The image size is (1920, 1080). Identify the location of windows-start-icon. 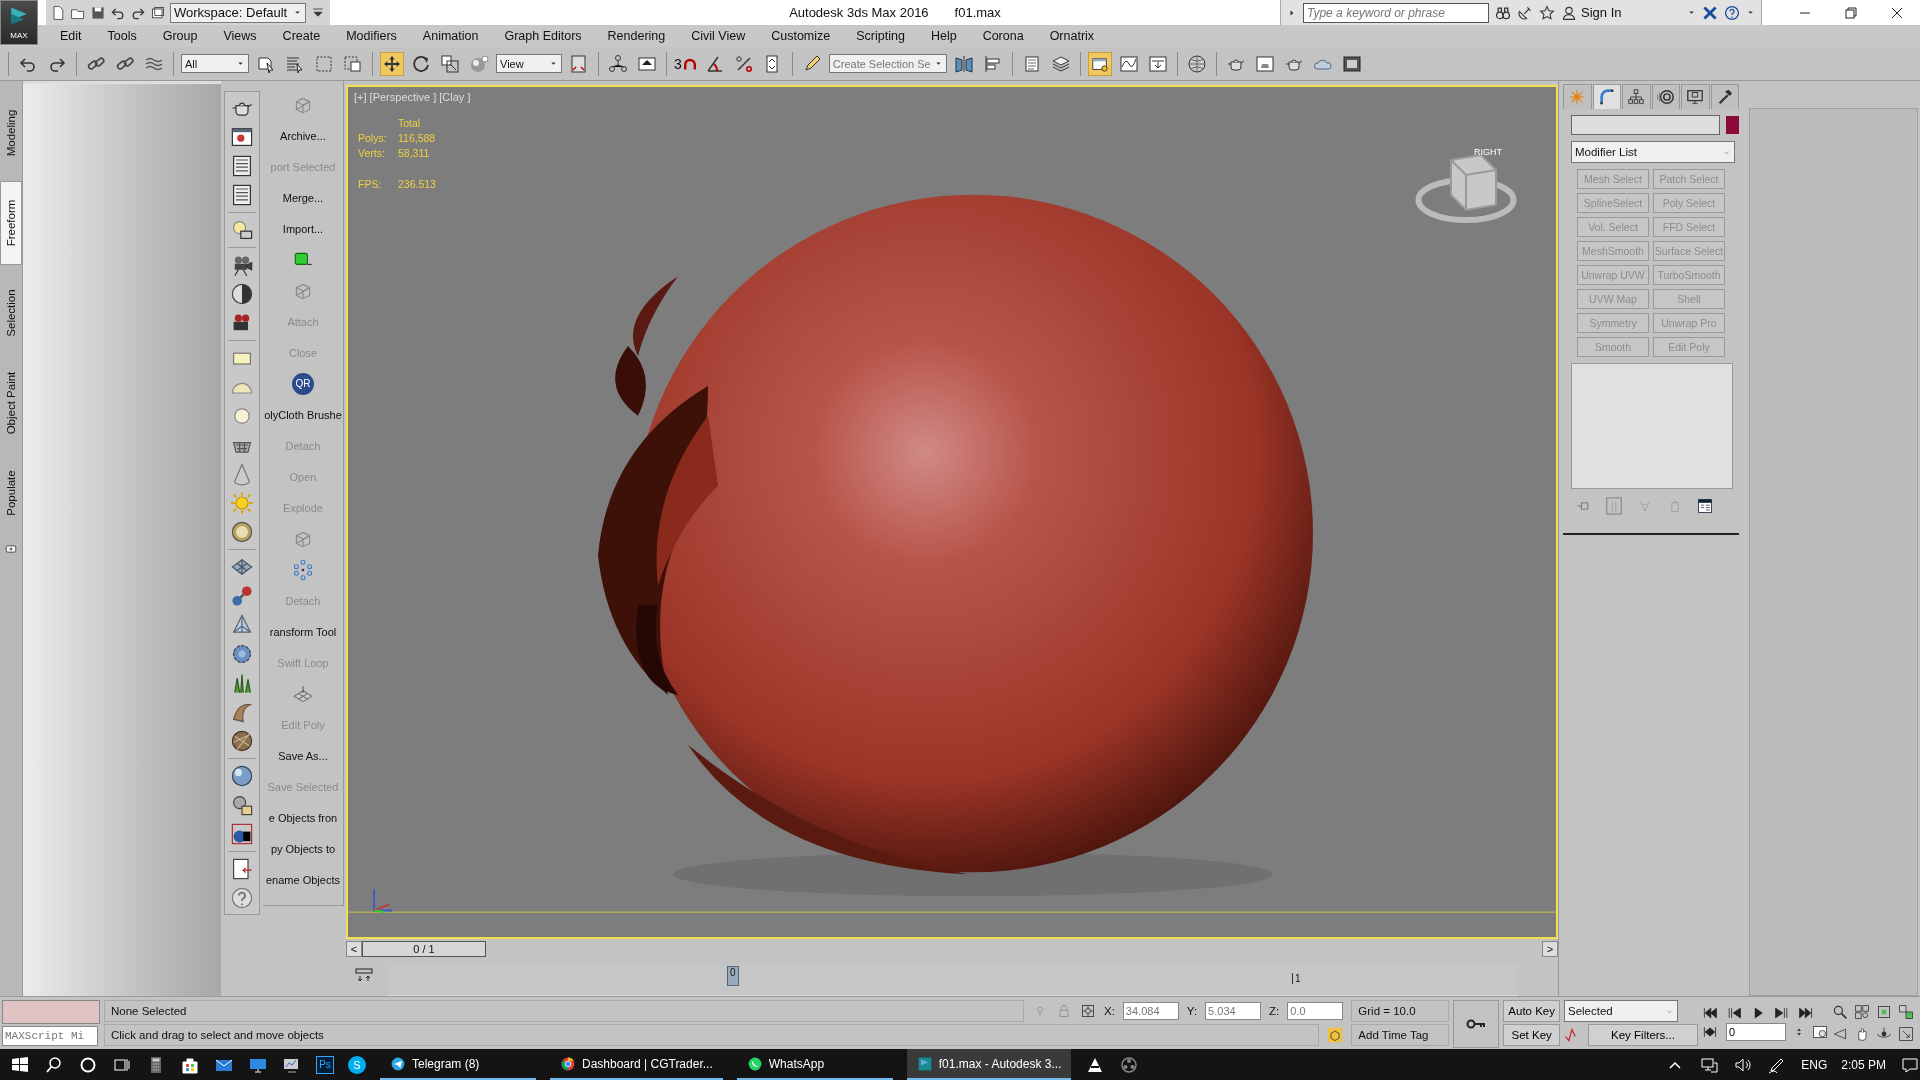
(20, 1064).